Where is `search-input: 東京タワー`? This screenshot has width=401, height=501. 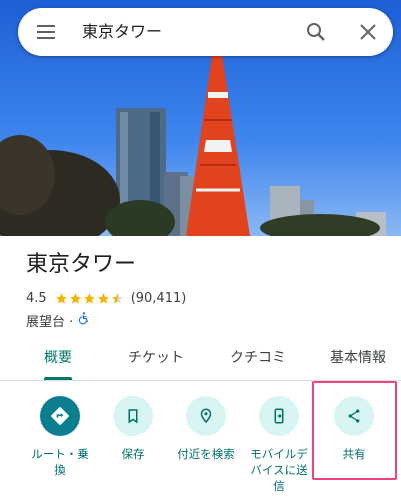 search-input: 東京タワー is located at coordinates (122, 32).